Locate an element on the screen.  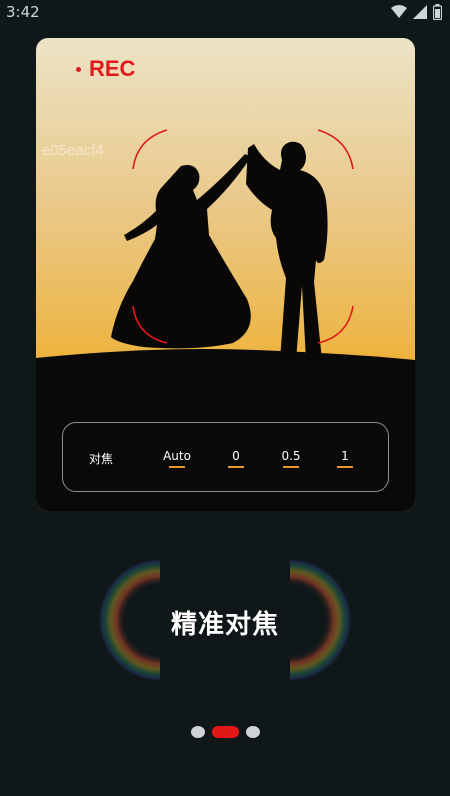
rec-indicator: REC is located at coordinates (105, 69).